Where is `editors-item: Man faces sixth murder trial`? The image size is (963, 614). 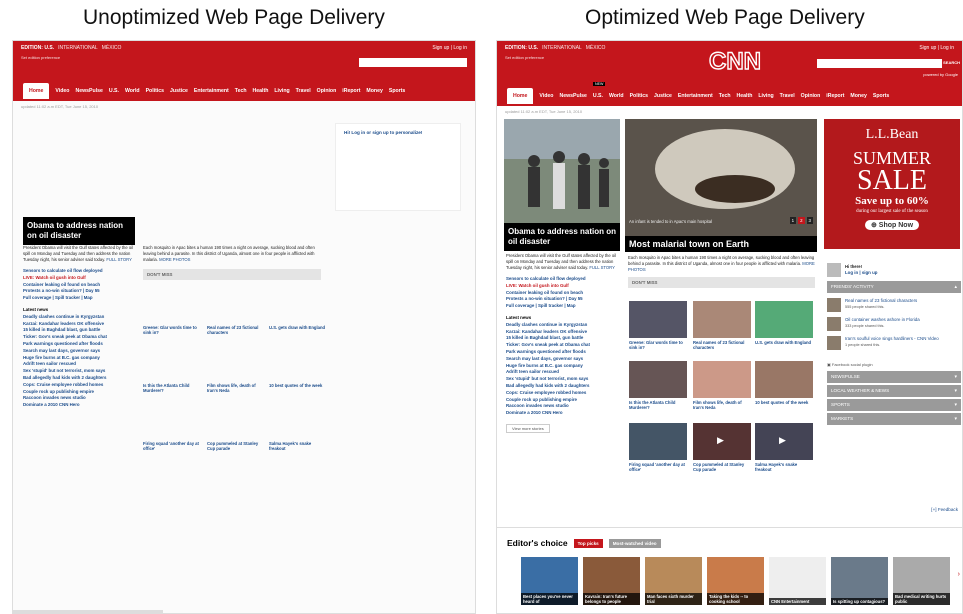 editors-item: Man faces sixth murder trial is located at coordinates (673, 581).